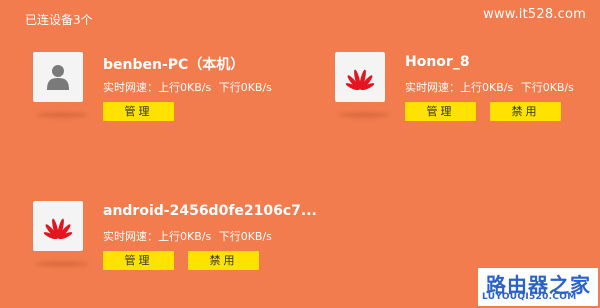 The height and width of the screenshot is (308, 600). I want to click on connected-devices-title: 已连设备3个, so click(59, 20).